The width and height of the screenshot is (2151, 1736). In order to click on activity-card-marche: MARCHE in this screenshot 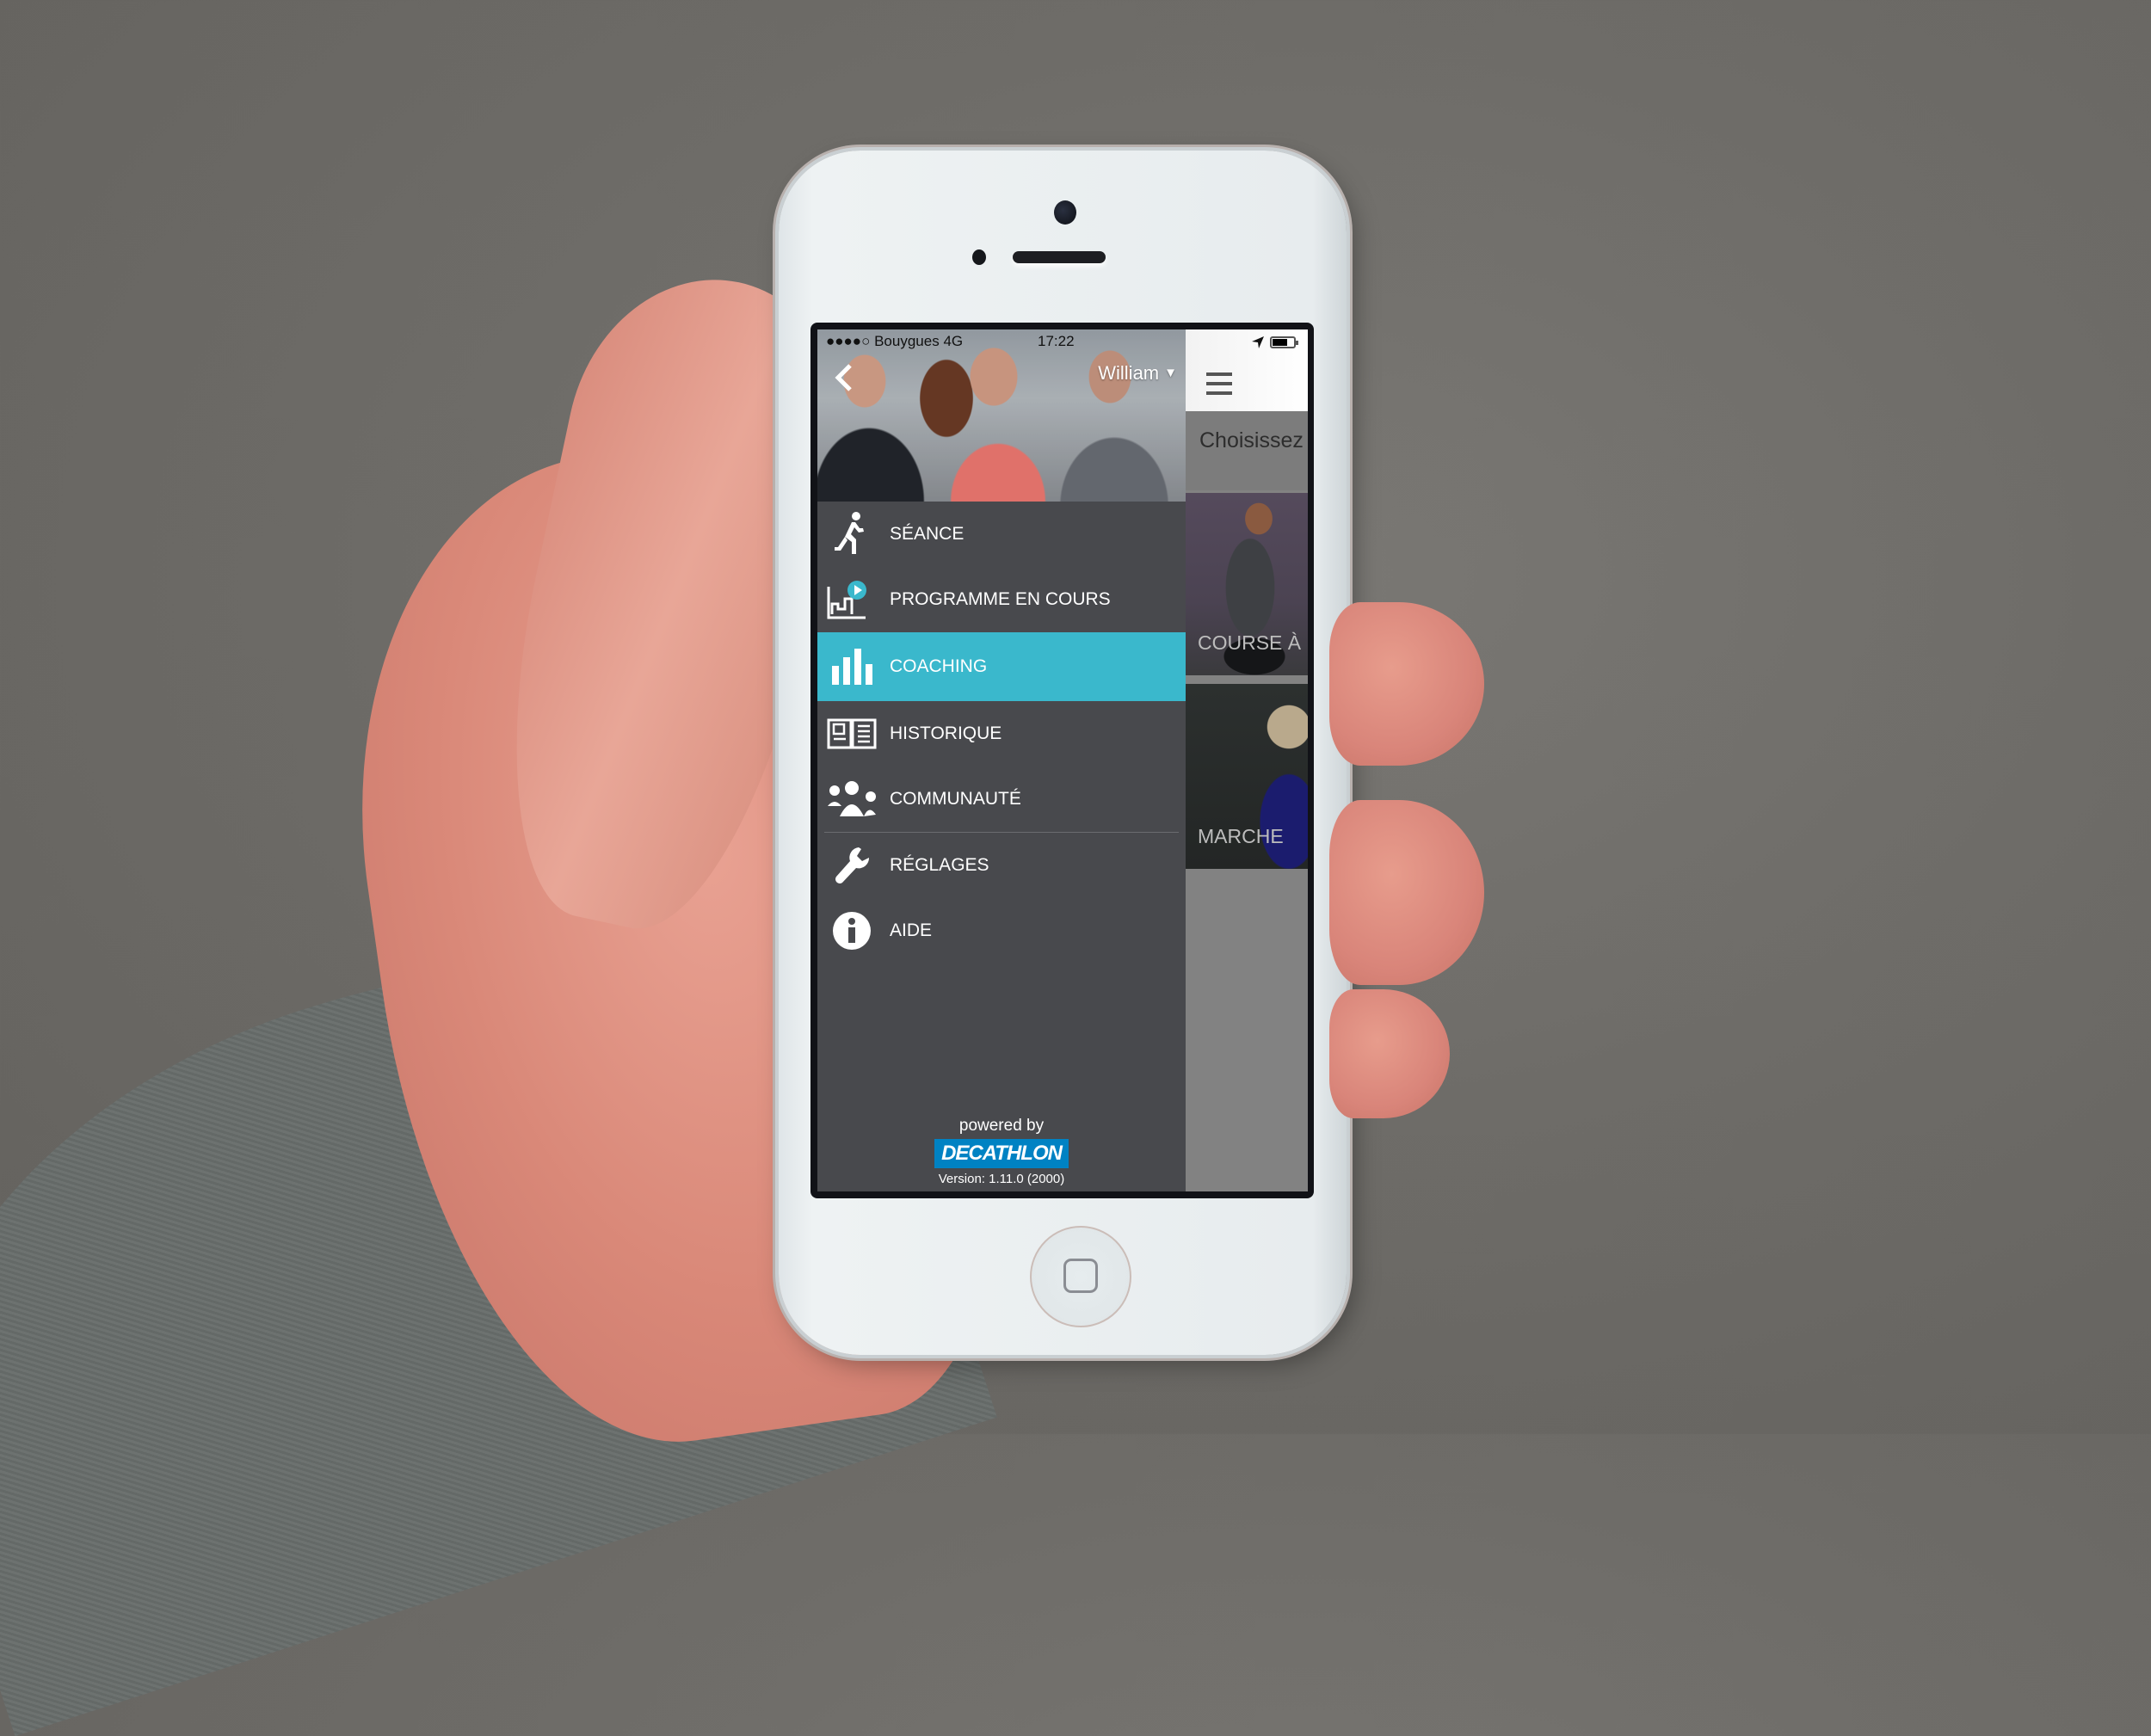, I will do `click(1247, 776)`.